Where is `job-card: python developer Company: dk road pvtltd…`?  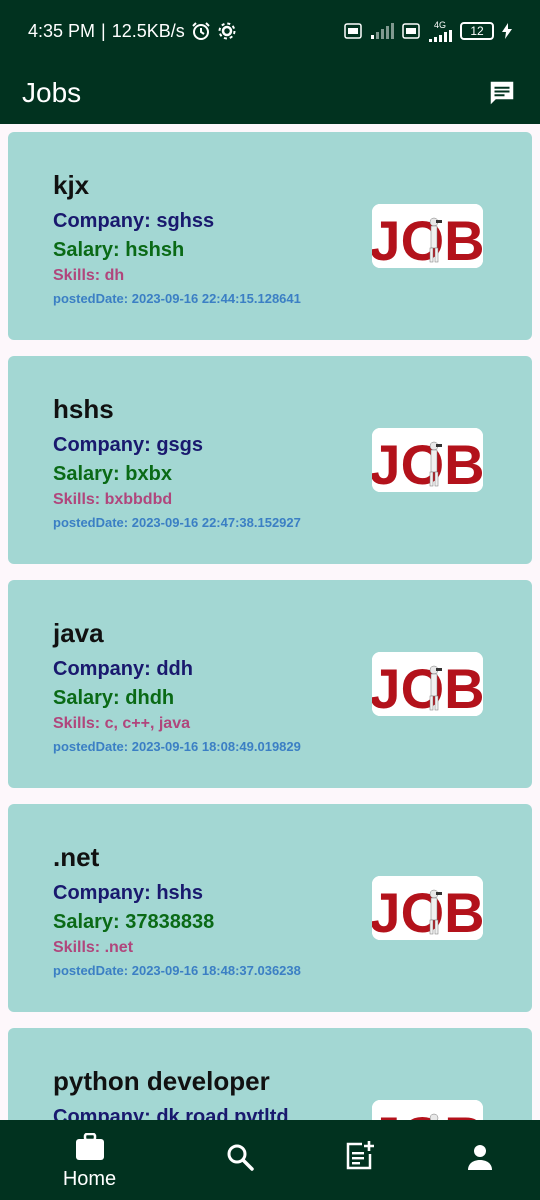 job-card: python developer Company: dk road pvtltd… is located at coordinates (270, 1074).